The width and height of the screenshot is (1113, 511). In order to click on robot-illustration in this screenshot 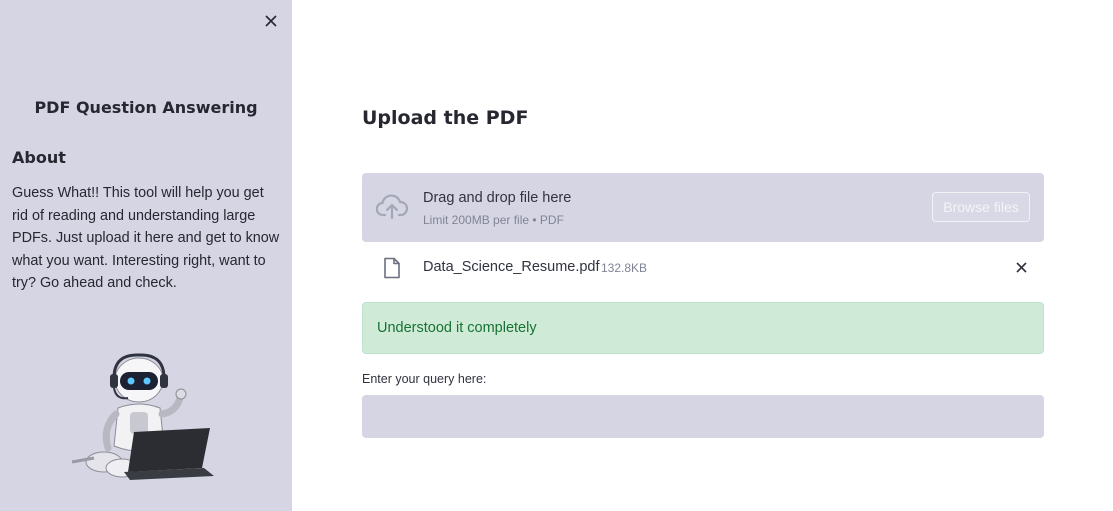, I will do `click(142, 416)`.